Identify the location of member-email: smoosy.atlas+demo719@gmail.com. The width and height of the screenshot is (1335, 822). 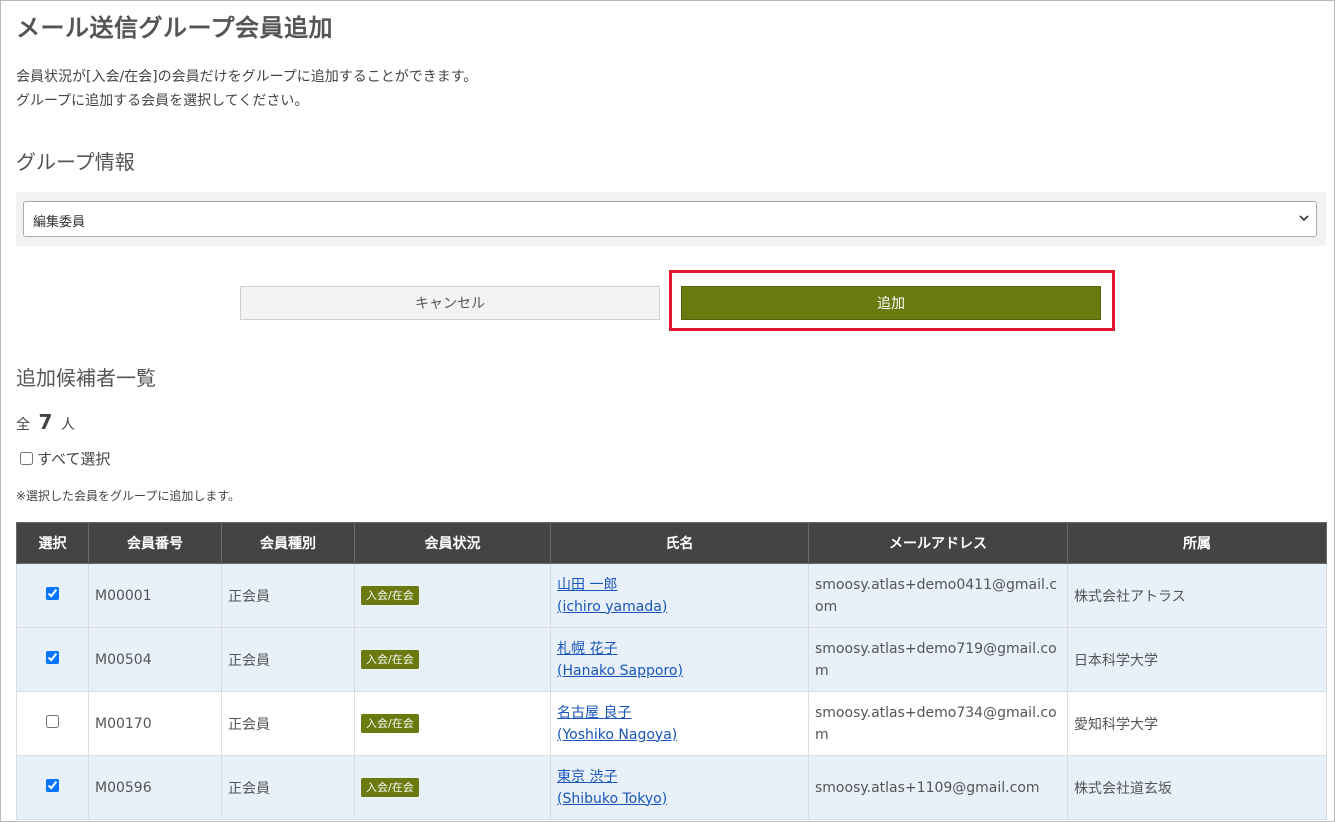
(938, 659).